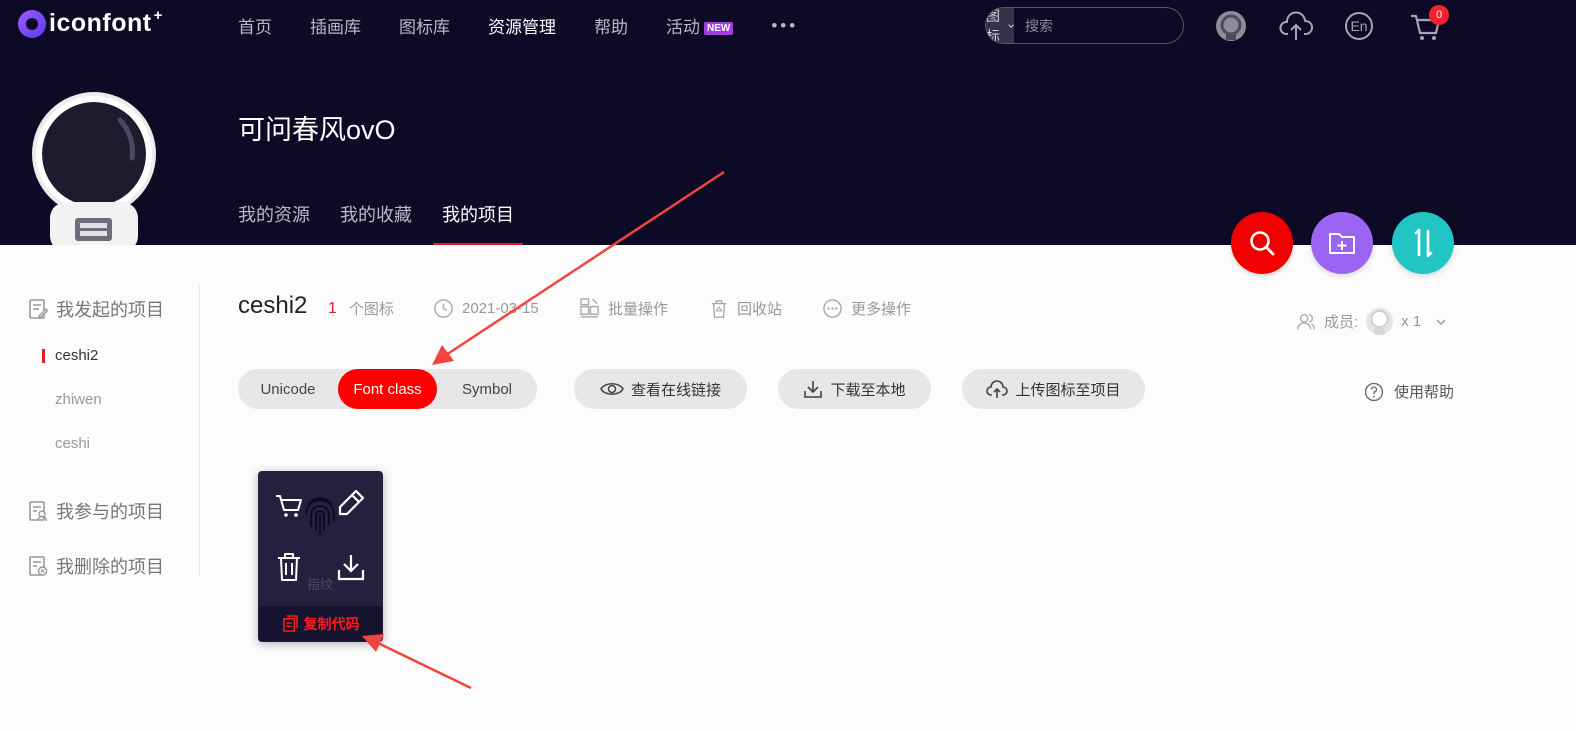 The width and height of the screenshot is (1576, 731). Describe the element at coordinates (376, 223) in the screenshot. I see `tab-my-favorites: 我的收藏` at that location.